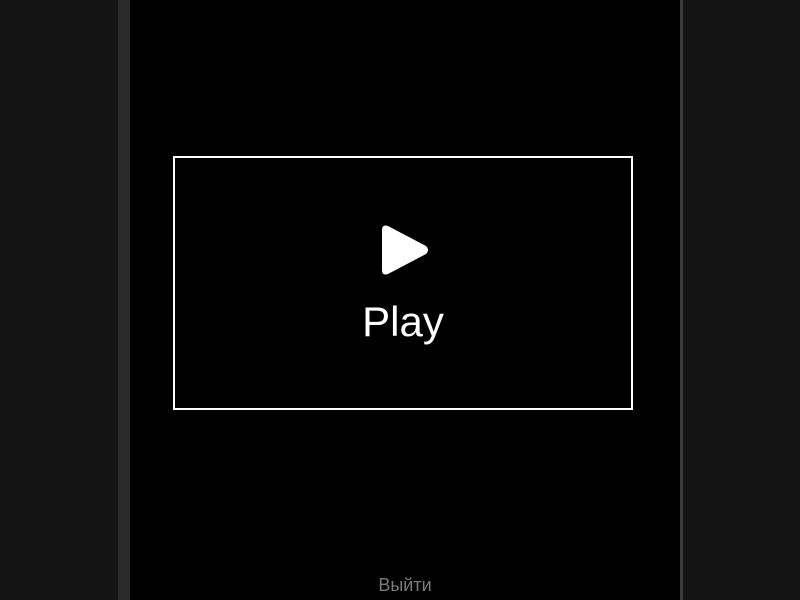  Describe the element at coordinates (405, 585) in the screenshot. I see `exit-link: Выйти` at that location.